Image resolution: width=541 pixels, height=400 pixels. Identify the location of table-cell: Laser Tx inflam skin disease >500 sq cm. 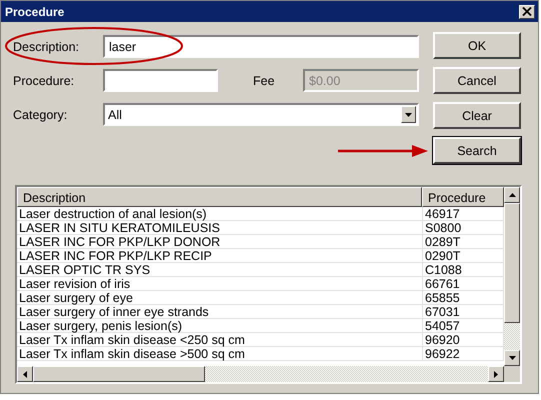
(220, 353).